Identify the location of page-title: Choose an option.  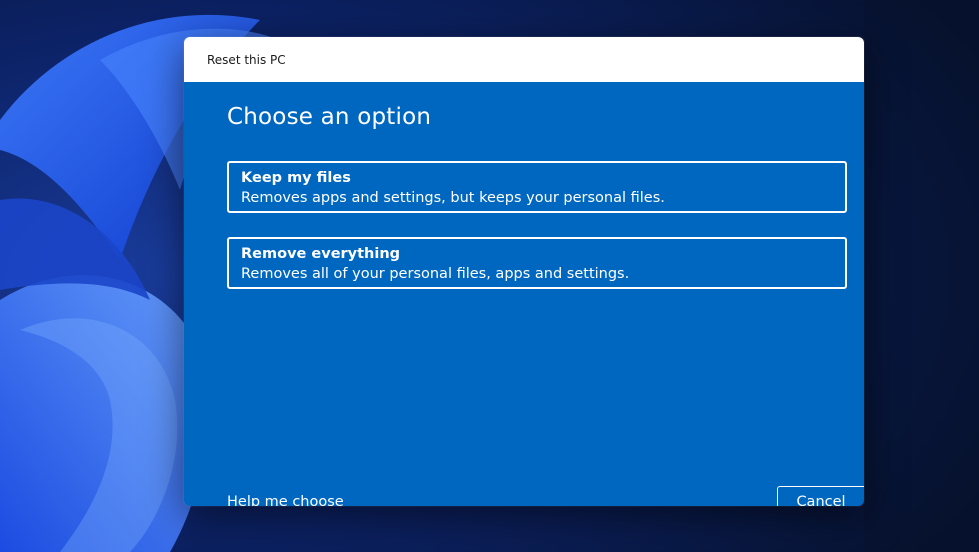
(329, 117).